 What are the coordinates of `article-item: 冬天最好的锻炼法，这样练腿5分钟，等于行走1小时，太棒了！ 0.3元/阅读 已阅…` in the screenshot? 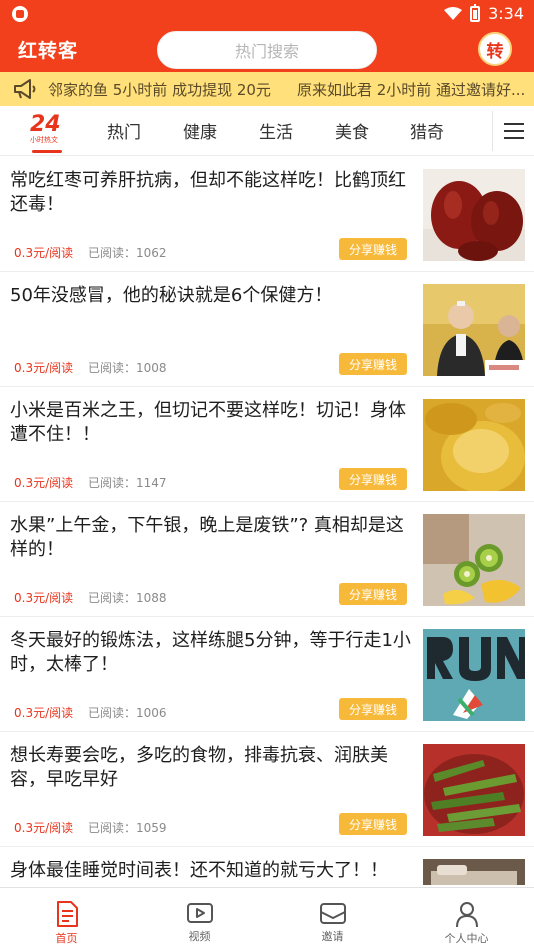 It's located at (267, 674).